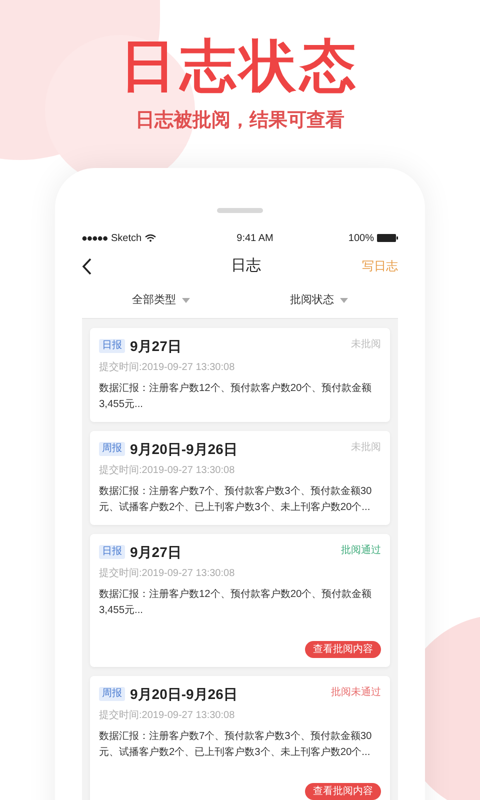 The width and height of the screenshot is (480, 800). What do you see at coordinates (240, 210) in the screenshot?
I see `speaker-slot` at bounding box center [240, 210].